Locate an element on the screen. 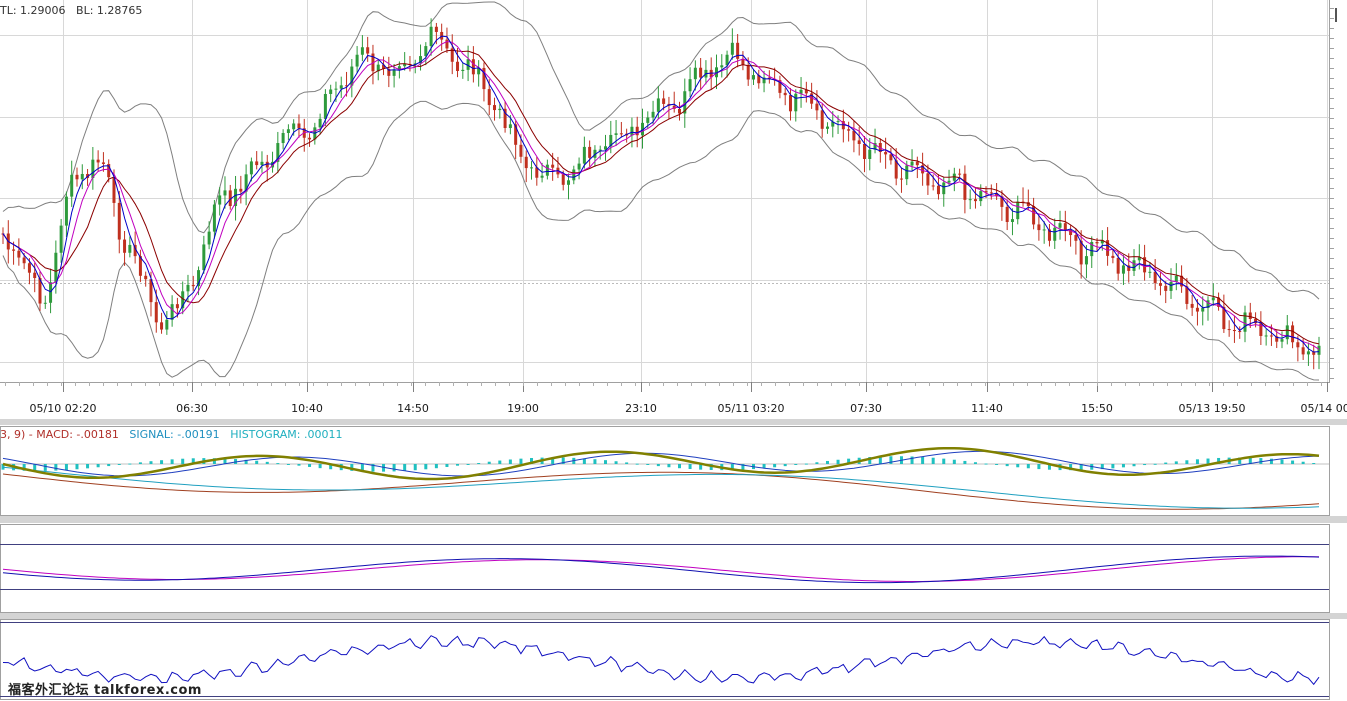 The width and height of the screenshot is (1347, 701). time-tick-label: 23:10 is located at coordinates (641, 408).